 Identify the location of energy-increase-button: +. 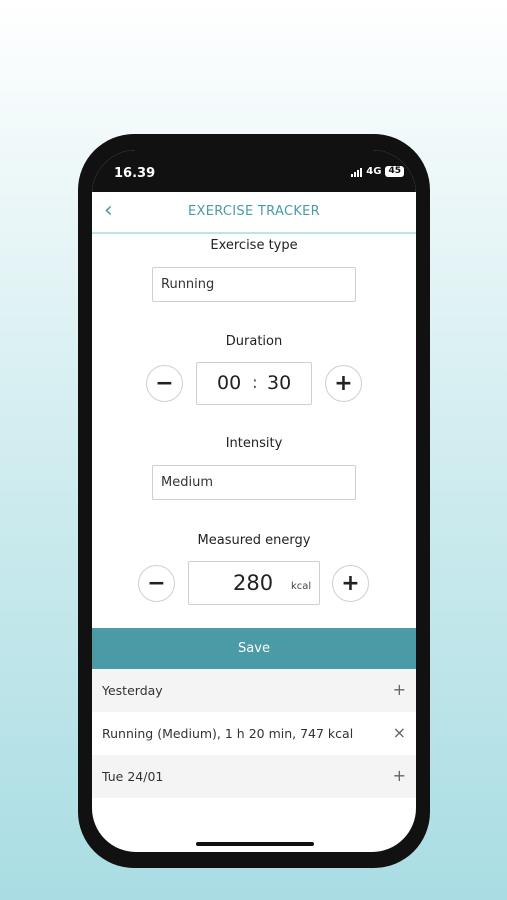
(350, 583).